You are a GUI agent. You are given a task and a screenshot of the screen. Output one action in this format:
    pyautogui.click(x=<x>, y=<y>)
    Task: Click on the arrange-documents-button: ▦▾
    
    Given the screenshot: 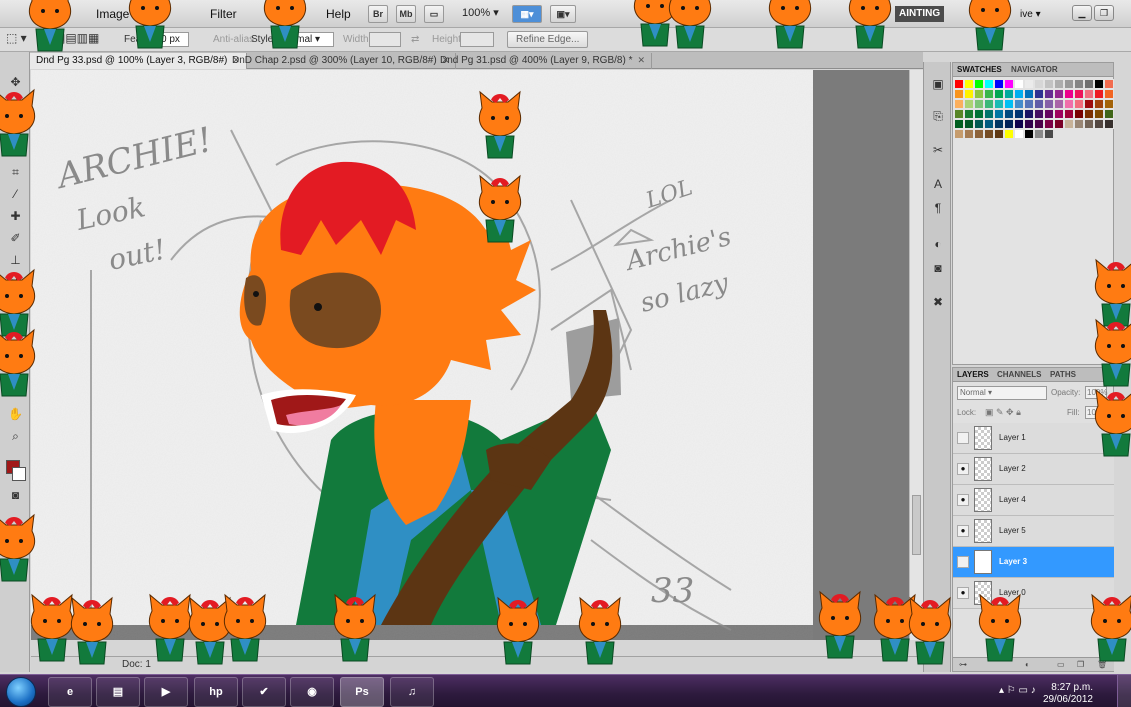 What is the action you would take?
    pyautogui.click(x=527, y=14)
    